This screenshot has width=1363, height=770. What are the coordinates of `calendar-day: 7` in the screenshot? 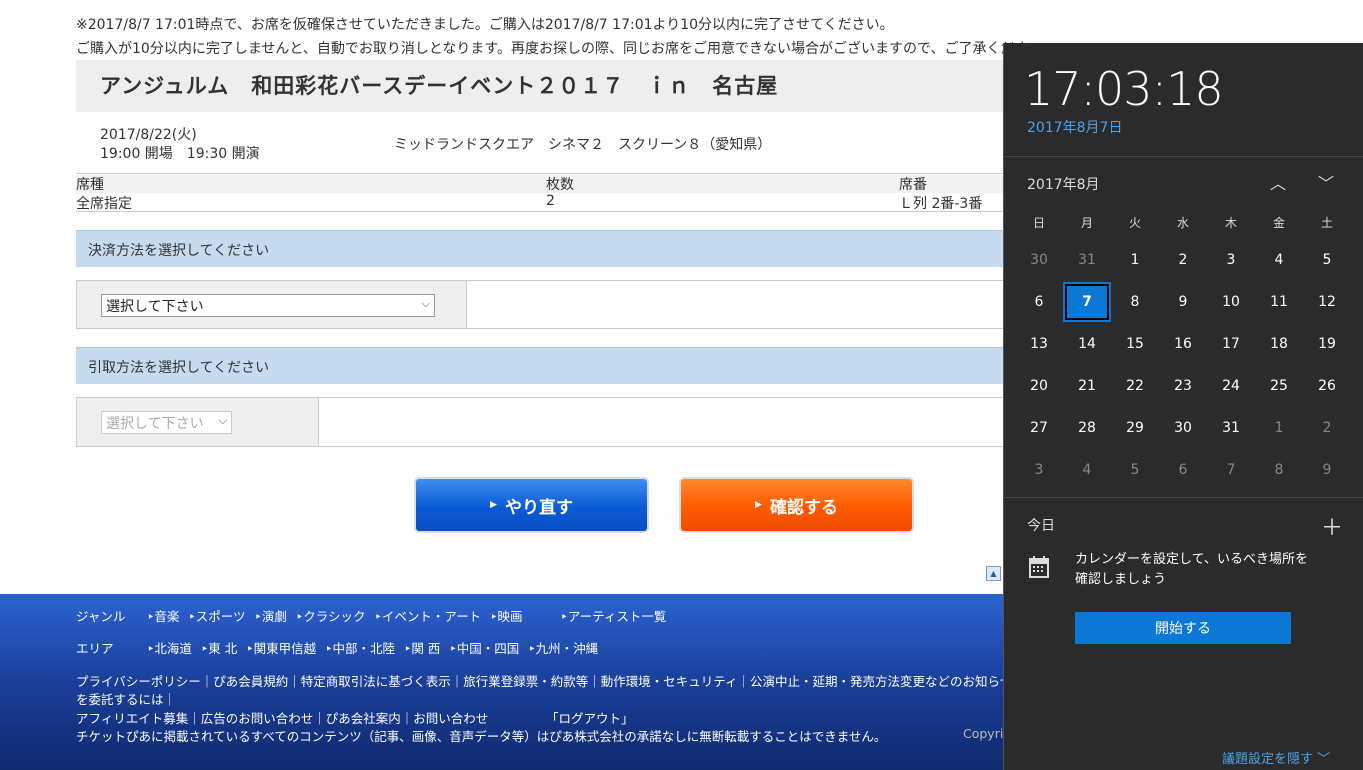 It's located at (1231, 470).